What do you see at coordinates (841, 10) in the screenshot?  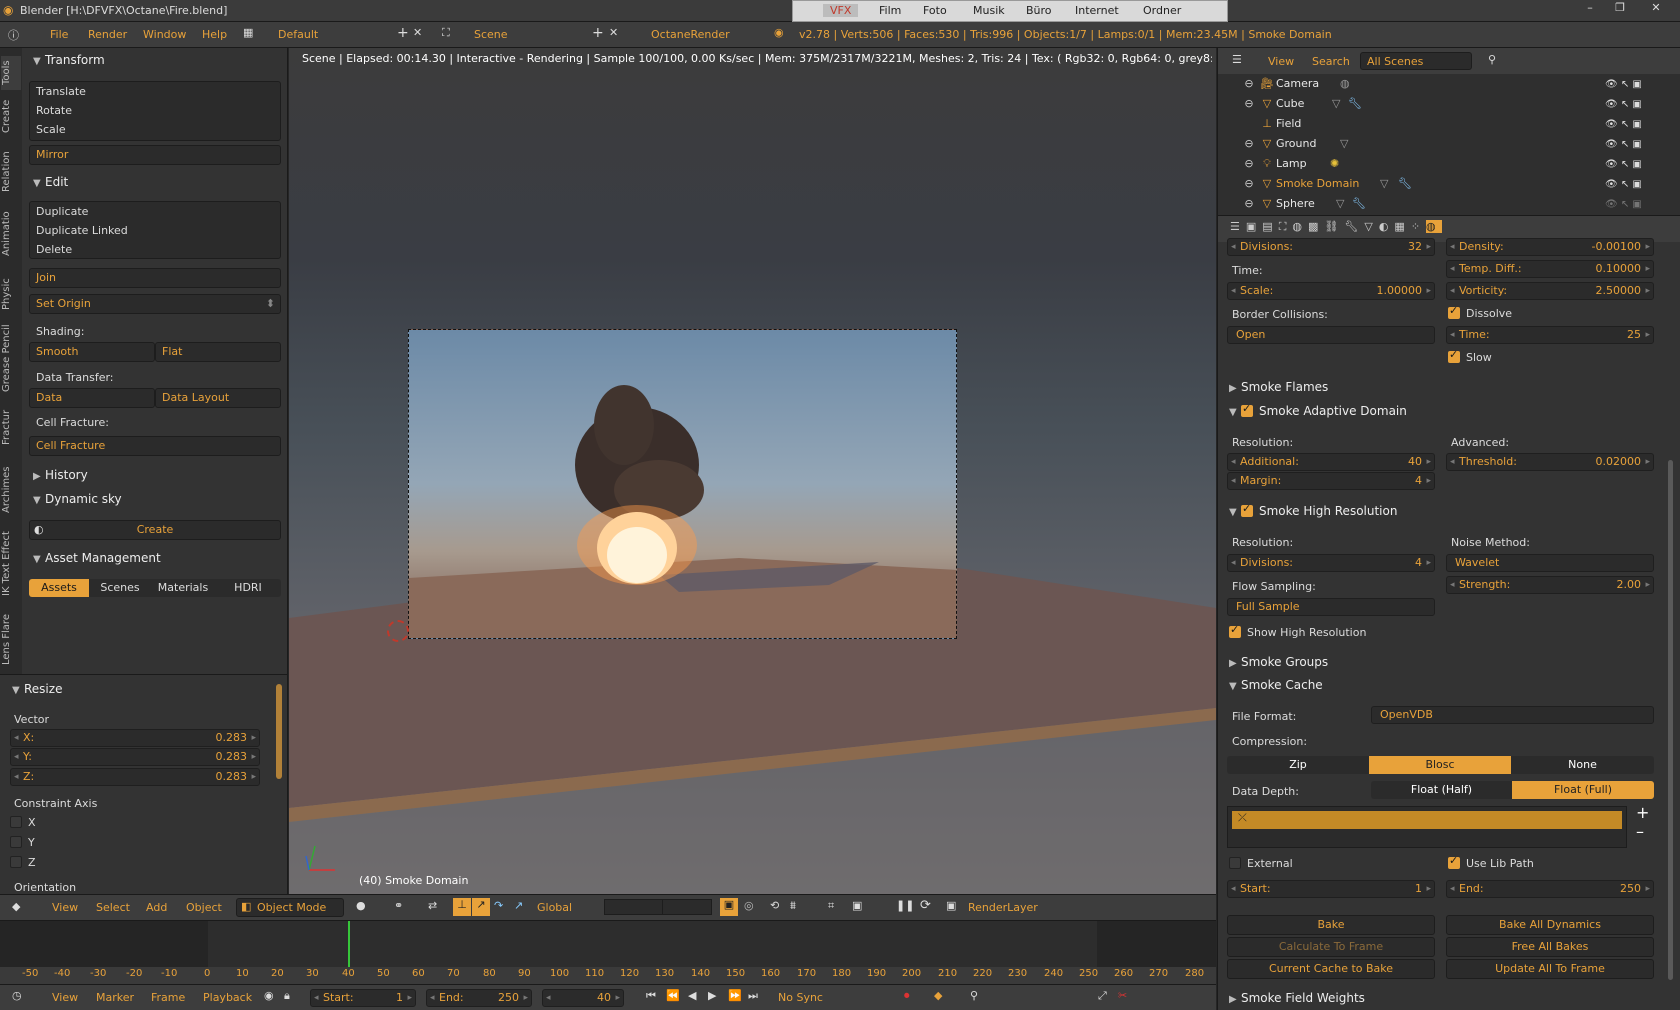 I see `taskbar-item-vfx: VFX` at bounding box center [841, 10].